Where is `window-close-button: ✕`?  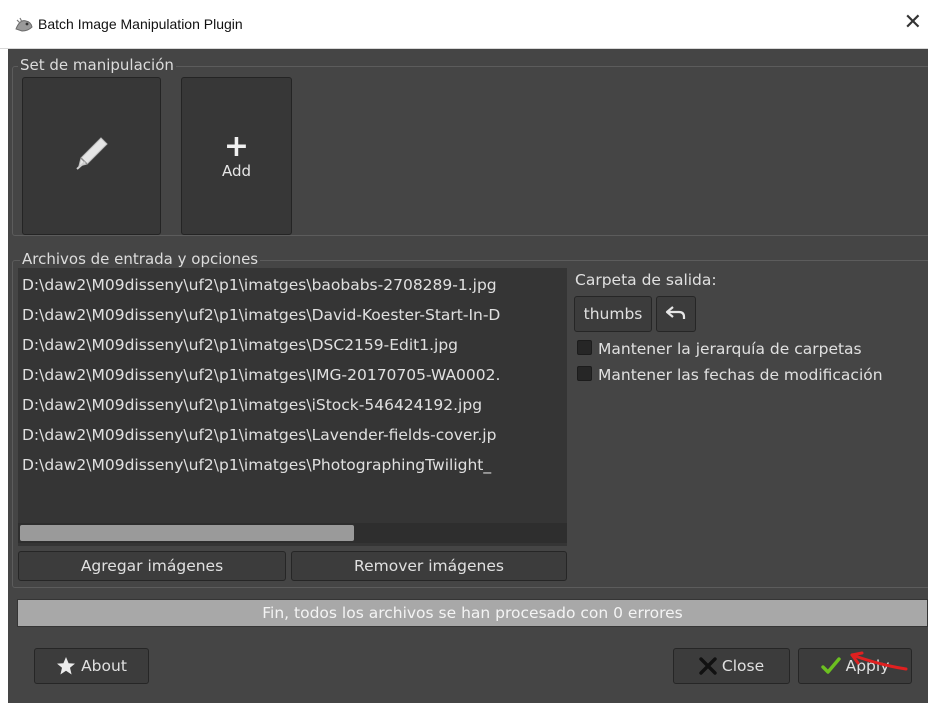 window-close-button: ✕ is located at coordinates (913, 23).